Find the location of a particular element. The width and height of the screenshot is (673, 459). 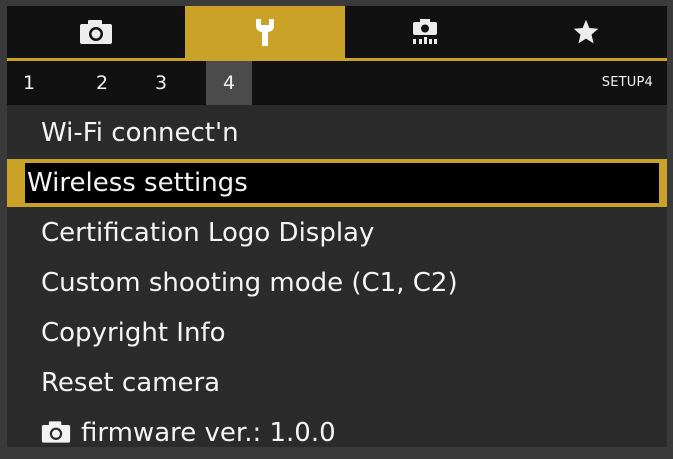

menu-item-label: Reset camera is located at coordinates (131, 383).